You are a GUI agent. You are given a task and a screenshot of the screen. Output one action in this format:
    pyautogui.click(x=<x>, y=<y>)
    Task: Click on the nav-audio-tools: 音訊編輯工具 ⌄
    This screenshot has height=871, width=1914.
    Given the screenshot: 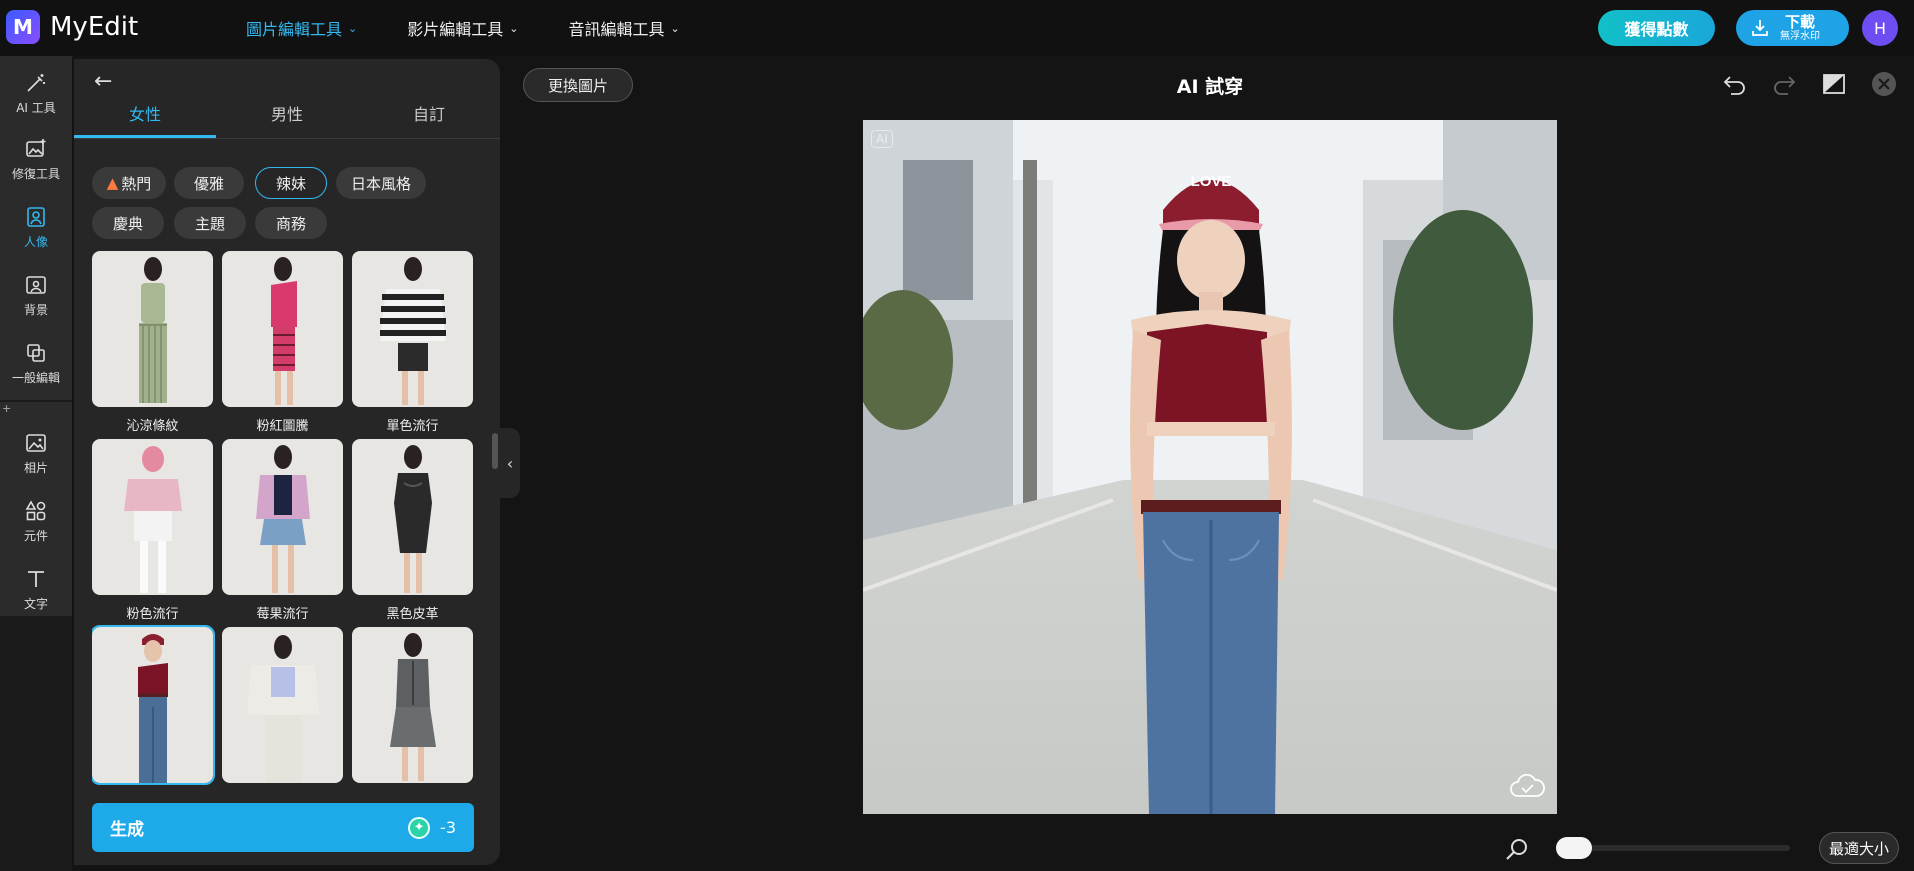 What is the action you would take?
    pyautogui.click(x=623, y=28)
    